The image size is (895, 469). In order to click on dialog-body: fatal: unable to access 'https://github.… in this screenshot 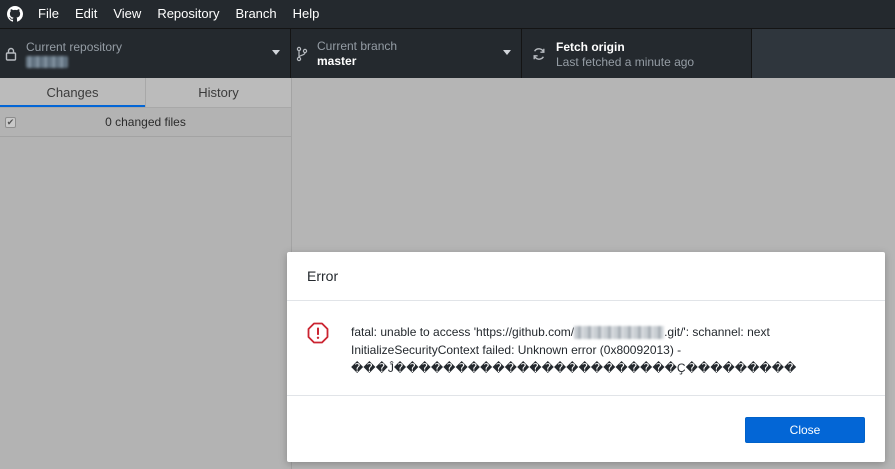, I will do `click(586, 348)`.